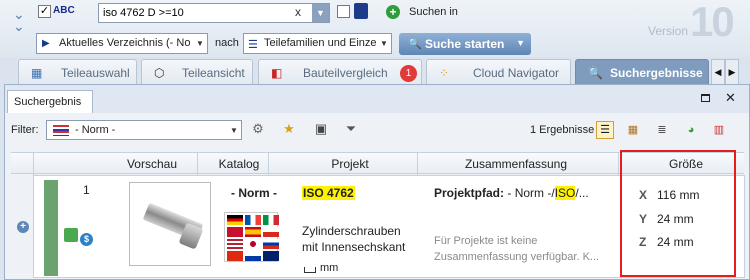  I want to click on funnel-icon: ⏷, so click(351, 129).